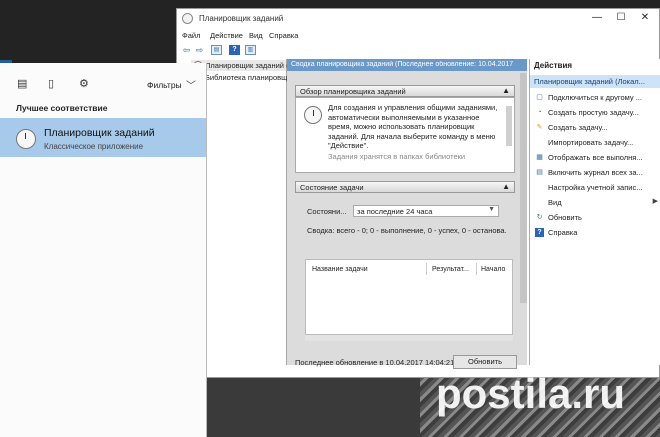 The image size is (660, 437). Describe the element at coordinates (94, 146) in the screenshot. I see `result-subtitle: Классическое приложение` at that location.